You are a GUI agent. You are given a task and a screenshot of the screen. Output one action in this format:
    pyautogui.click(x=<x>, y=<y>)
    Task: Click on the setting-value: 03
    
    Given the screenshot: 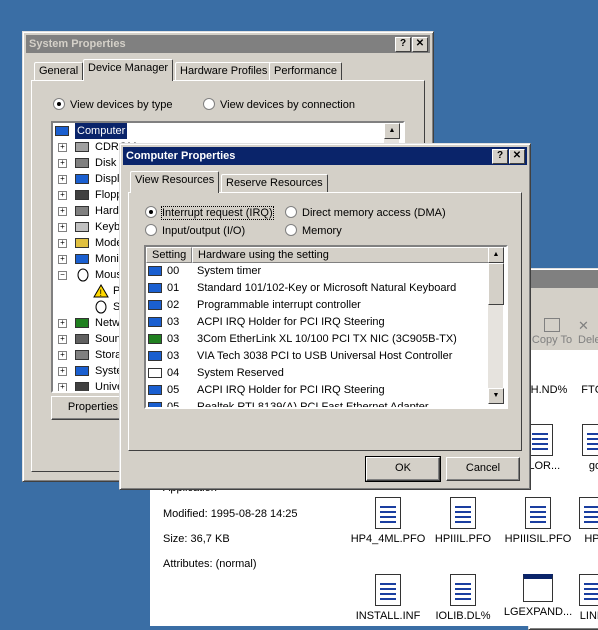 What is the action you would take?
    pyautogui.click(x=173, y=356)
    